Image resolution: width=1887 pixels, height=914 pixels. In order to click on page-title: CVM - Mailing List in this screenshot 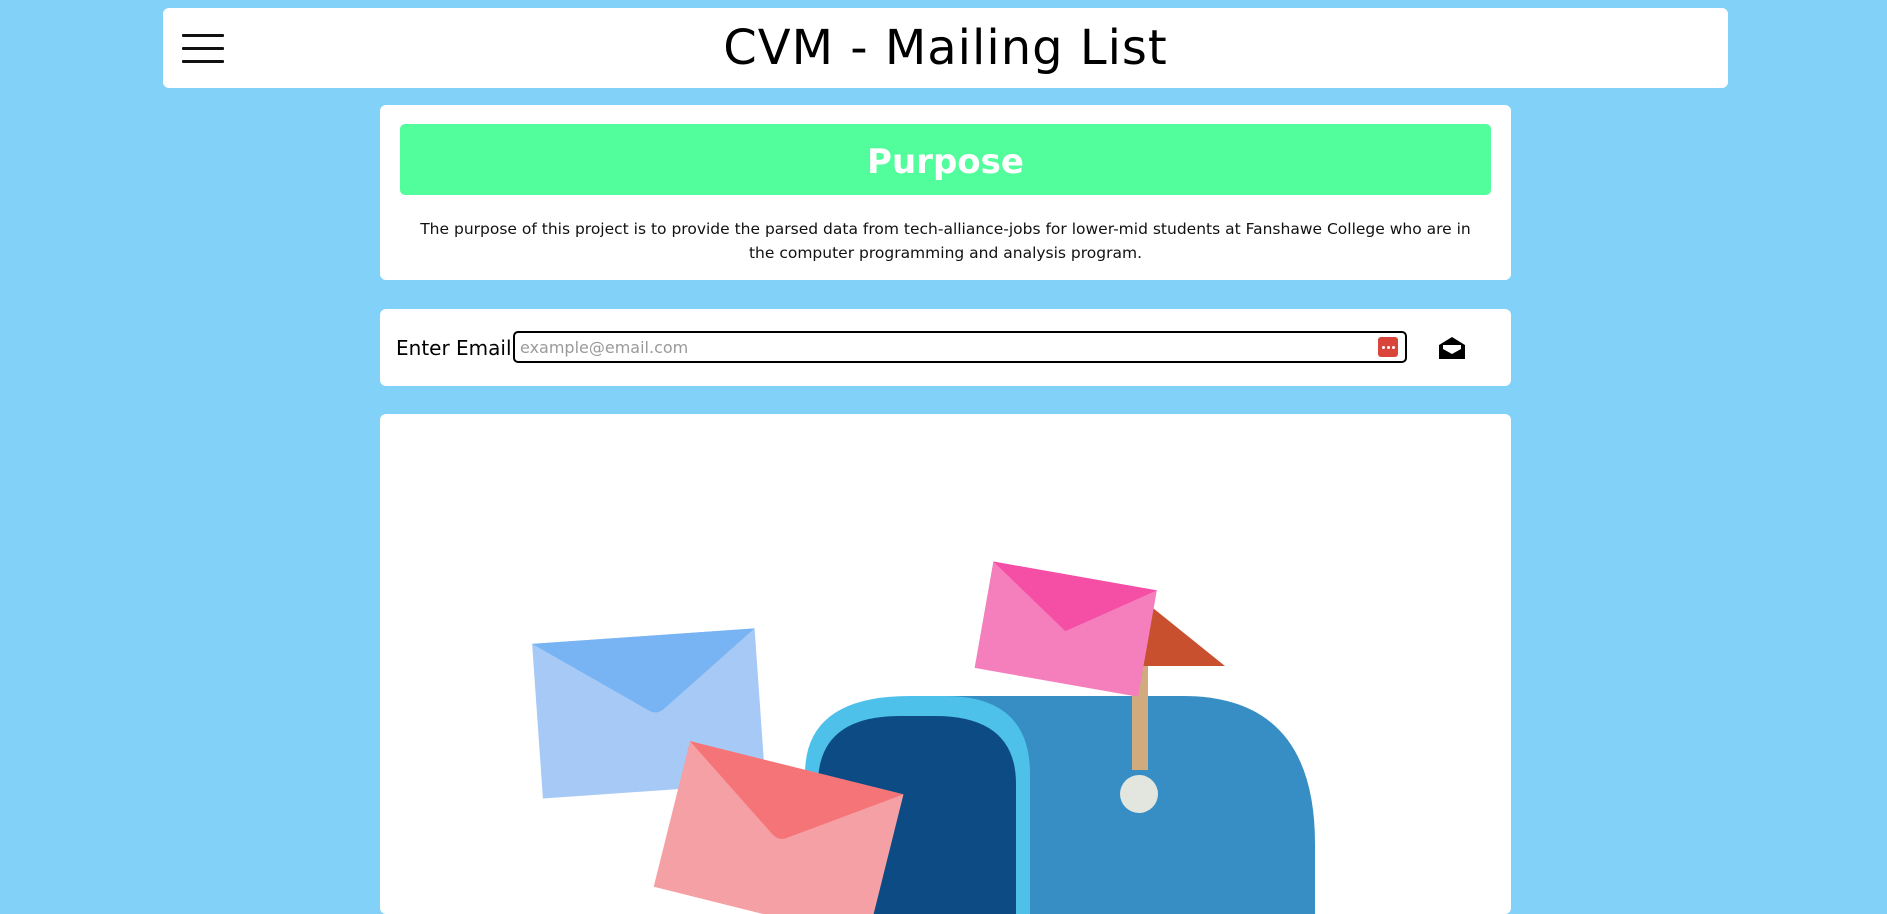, I will do `click(945, 48)`.